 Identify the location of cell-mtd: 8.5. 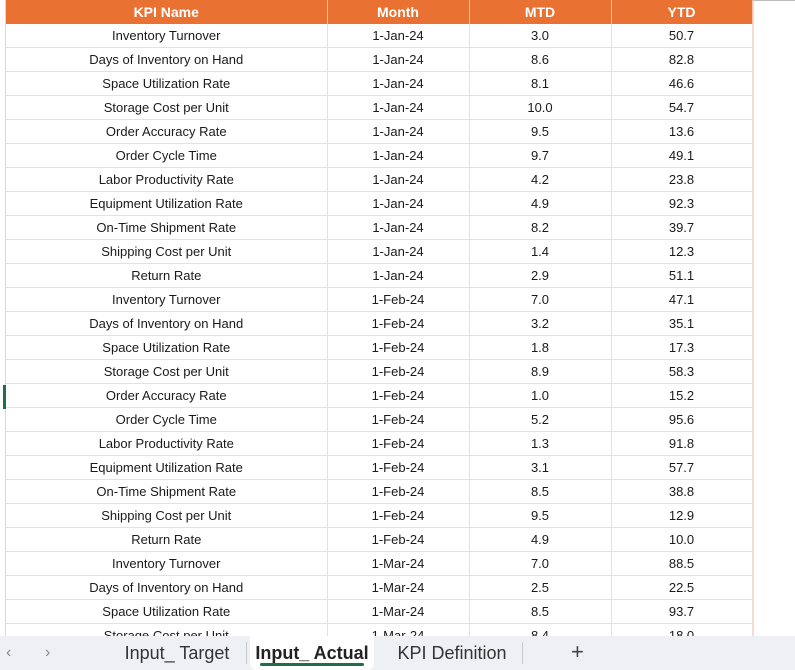
(540, 491).